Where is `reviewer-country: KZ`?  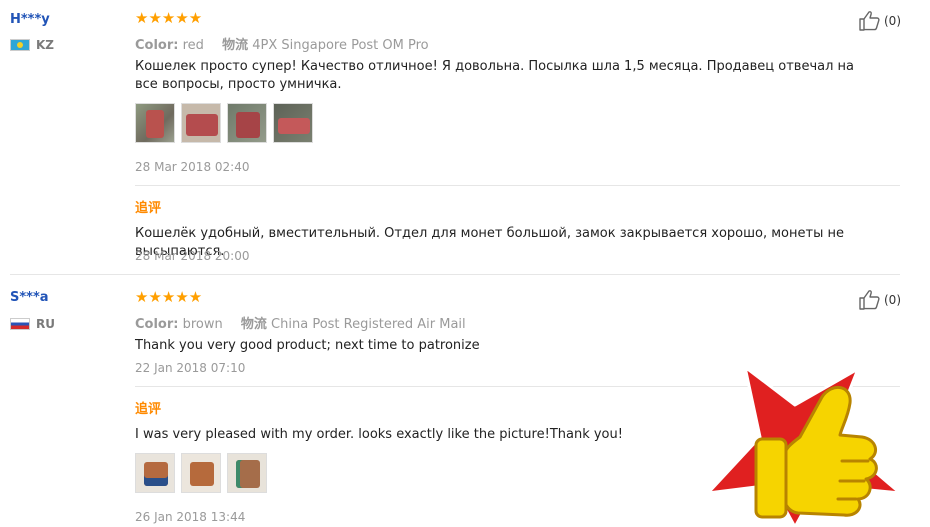 reviewer-country: KZ is located at coordinates (32, 45).